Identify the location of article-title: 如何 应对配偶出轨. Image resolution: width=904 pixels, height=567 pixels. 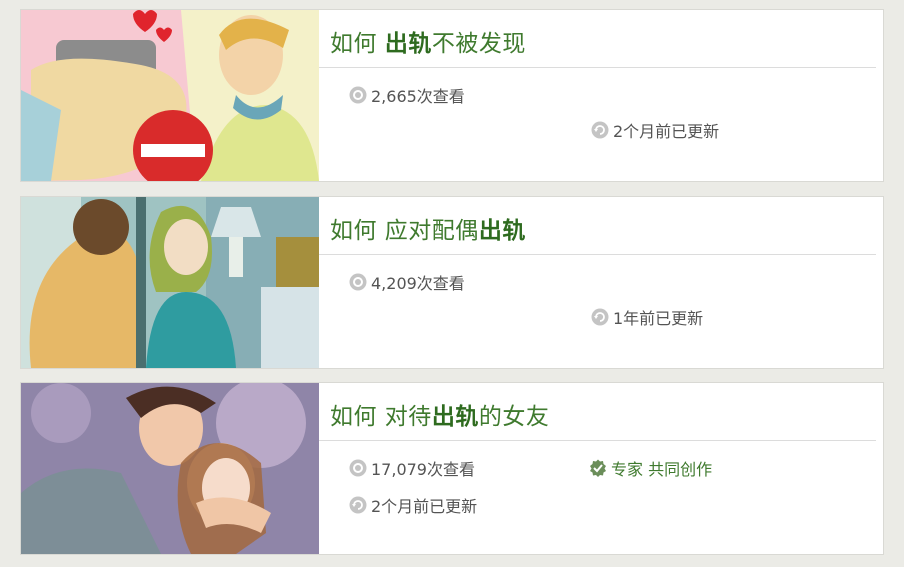
(600, 228).